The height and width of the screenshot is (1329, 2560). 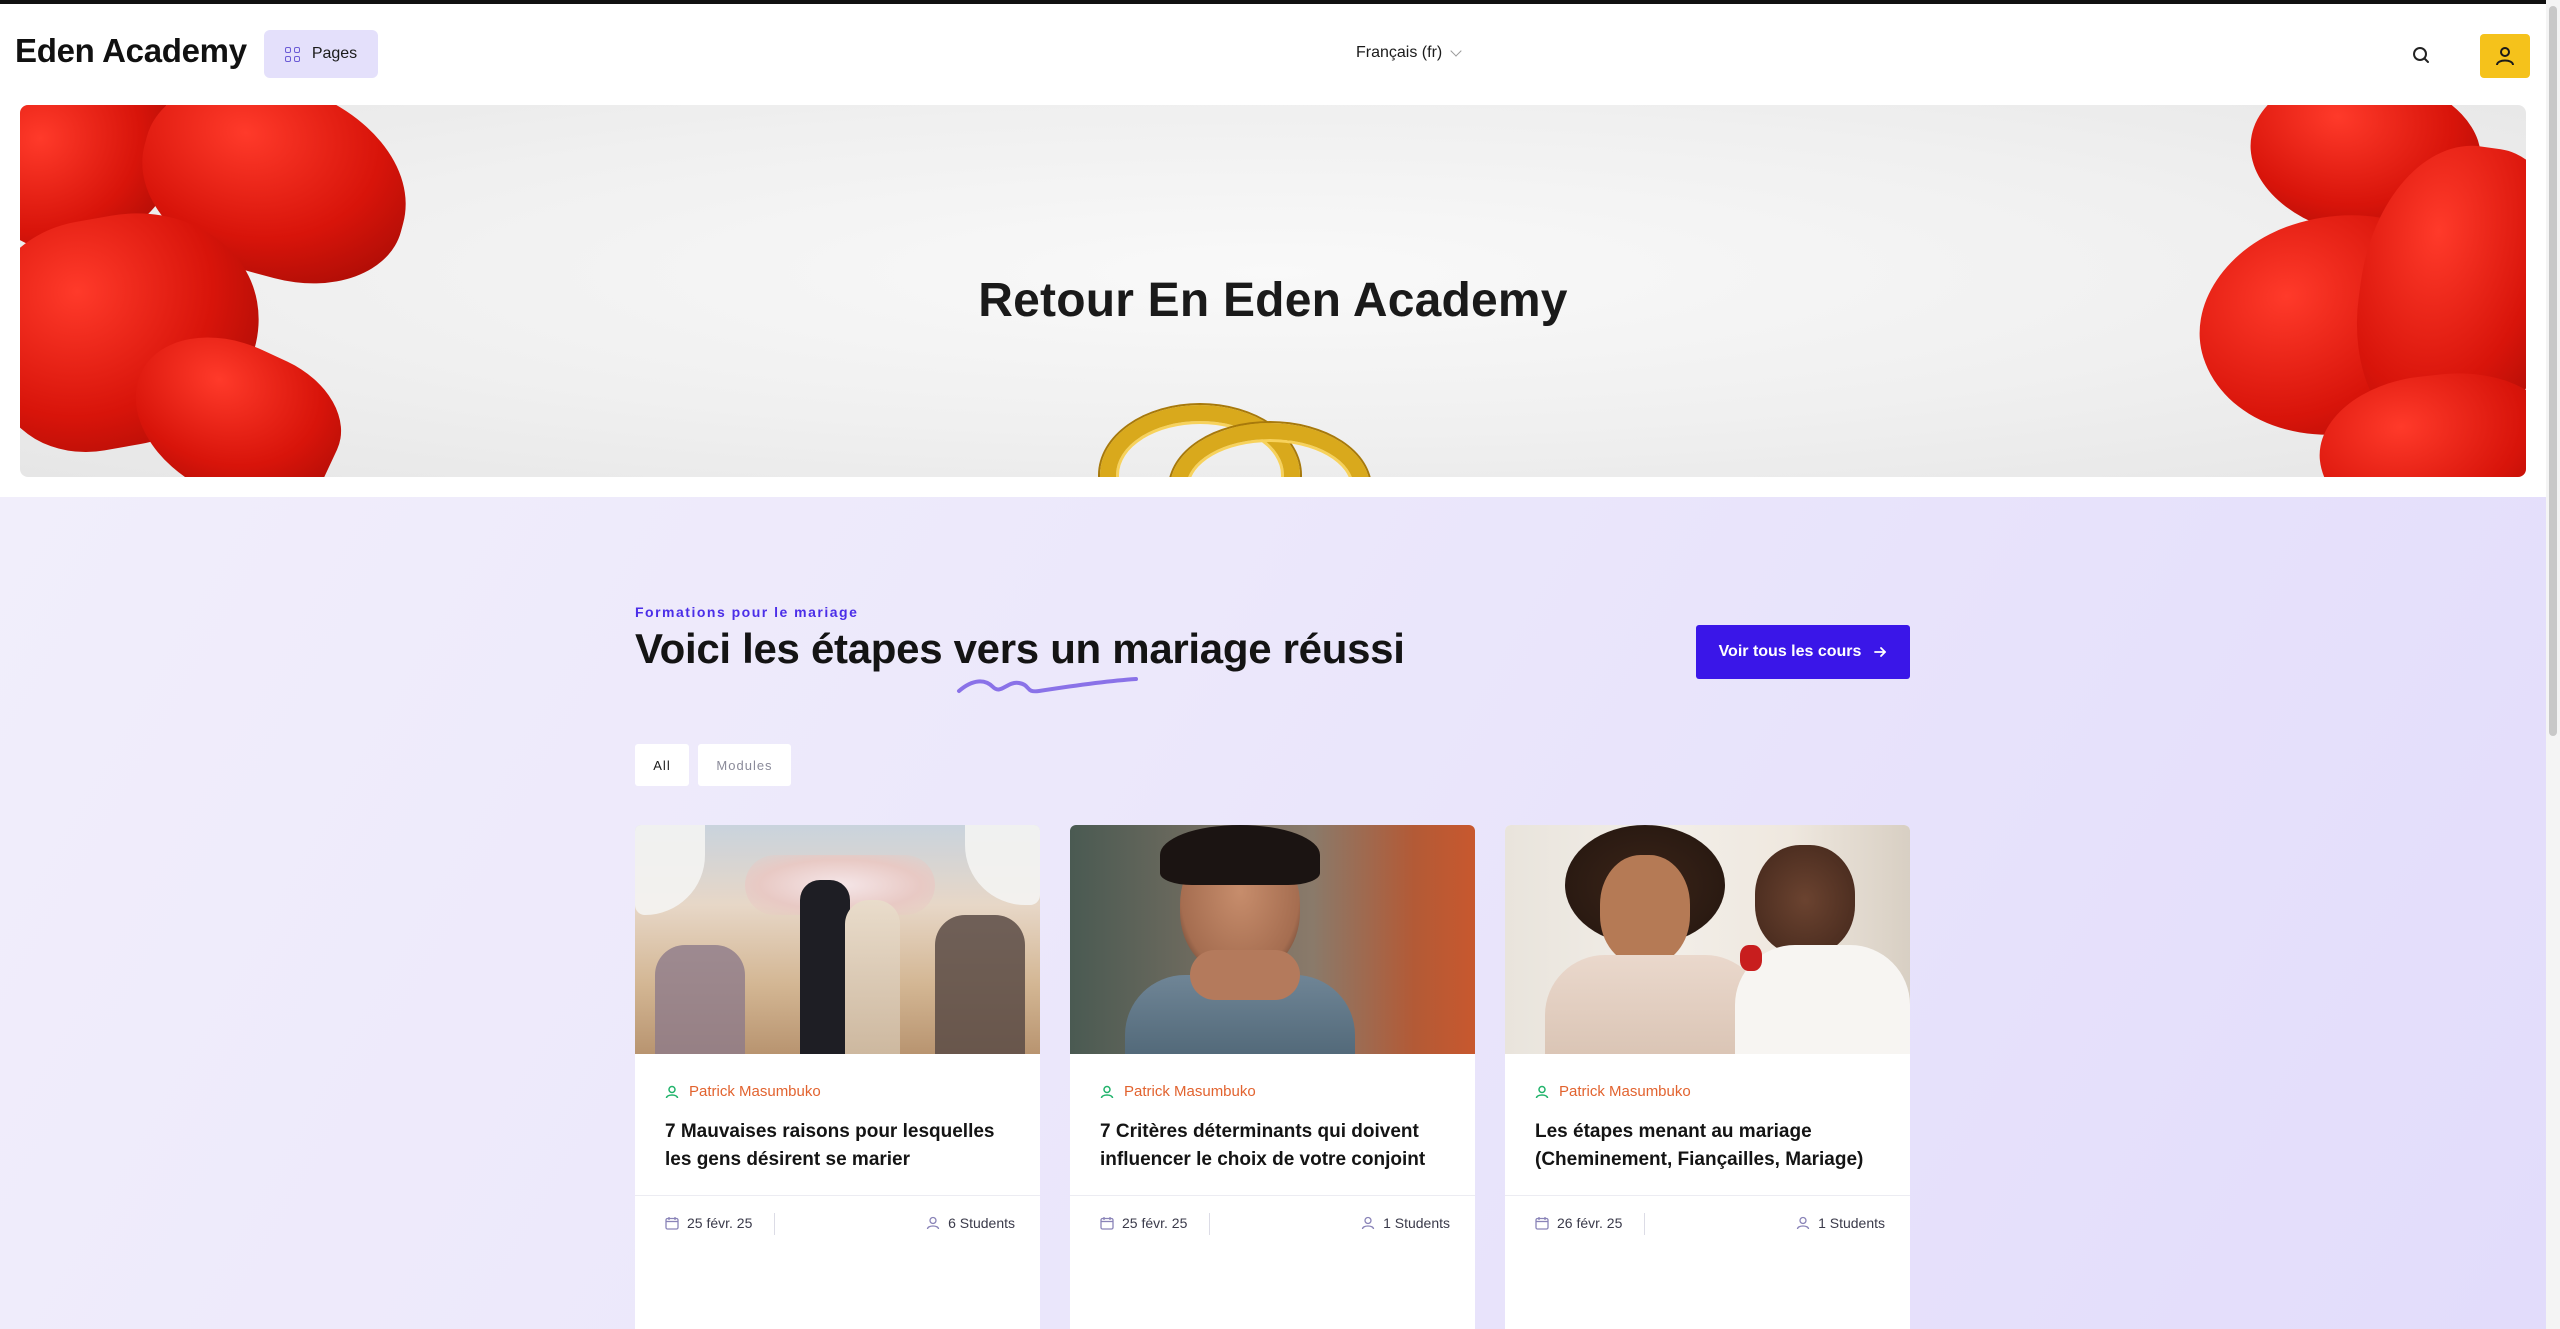 What do you see at coordinates (744, 765) in the screenshot?
I see `filter-tab-modules: Modules` at bounding box center [744, 765].